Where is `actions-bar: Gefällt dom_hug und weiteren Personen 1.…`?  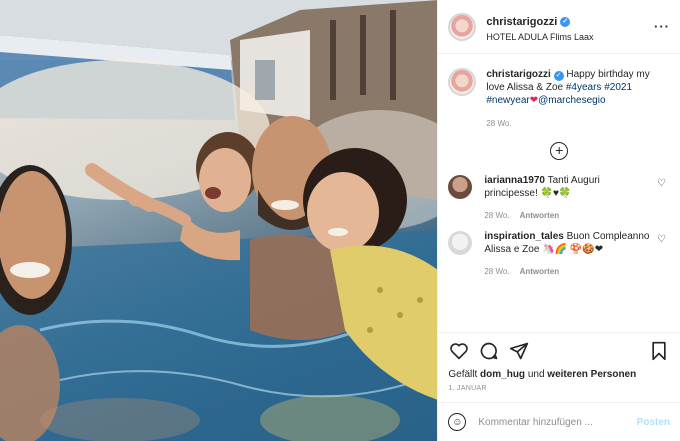
actions-bar: Gefällt dom_hug und weiteren Personen 1.… is located at coordinates (559, 363).